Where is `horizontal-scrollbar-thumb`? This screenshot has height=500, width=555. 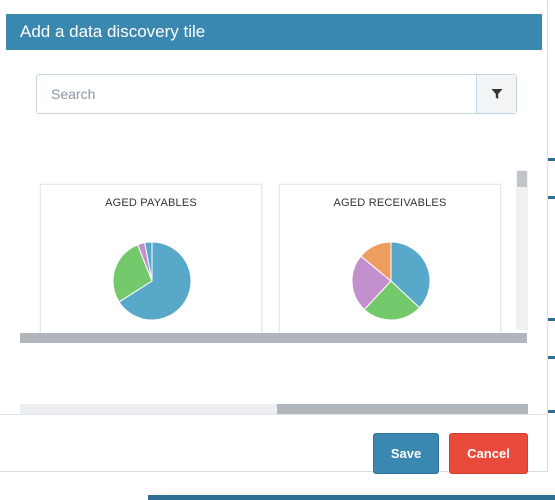 horizontal-scrollbar-thumb is located at coordinates (402, 409).